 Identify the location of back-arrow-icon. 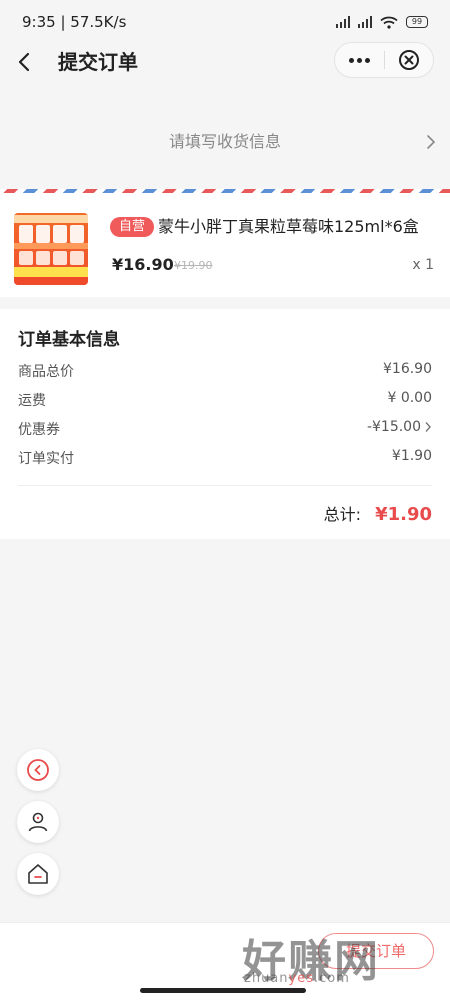
(24, 62).